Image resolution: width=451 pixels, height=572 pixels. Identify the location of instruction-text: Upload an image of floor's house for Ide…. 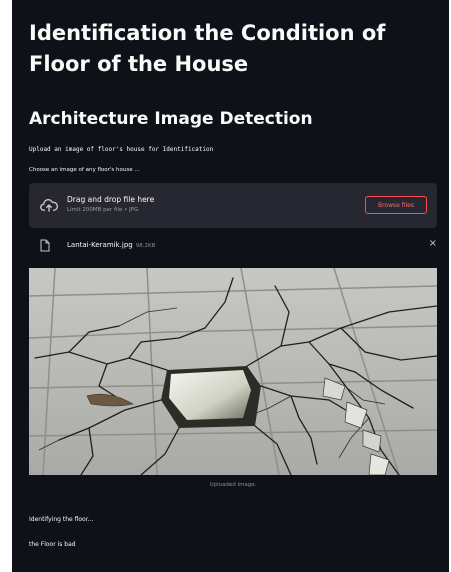
(121, 149).